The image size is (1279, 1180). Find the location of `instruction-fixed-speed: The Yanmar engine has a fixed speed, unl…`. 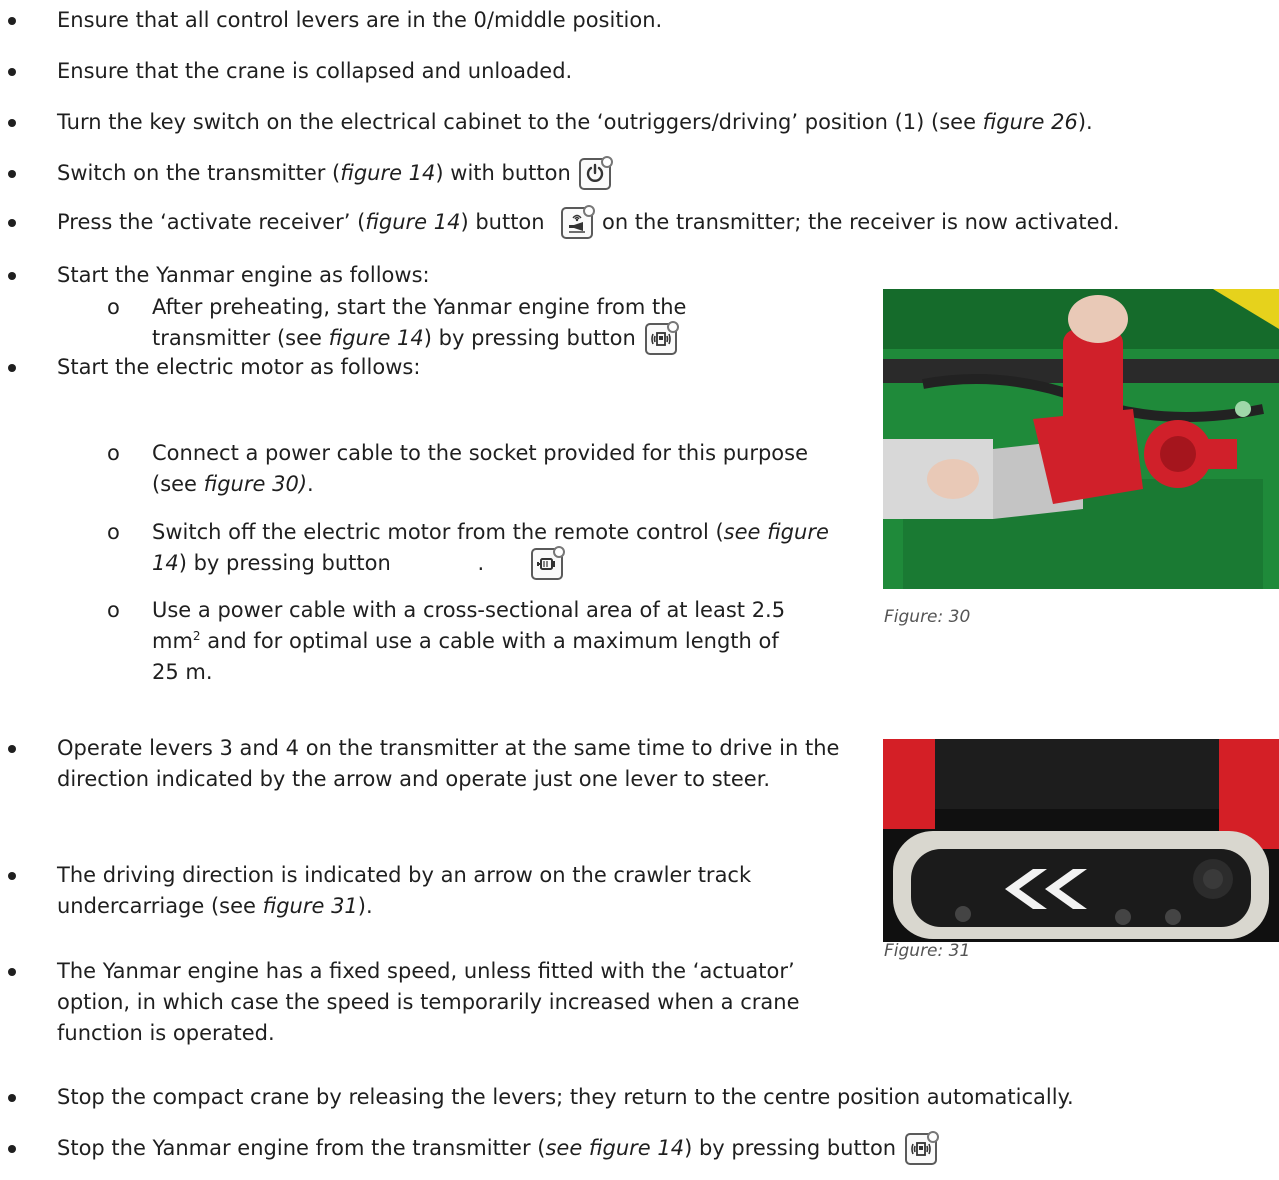

instruction-fixed-speed: The Yanmar engine has a fixed speed, unl… is located at coordinates (435, 1002).